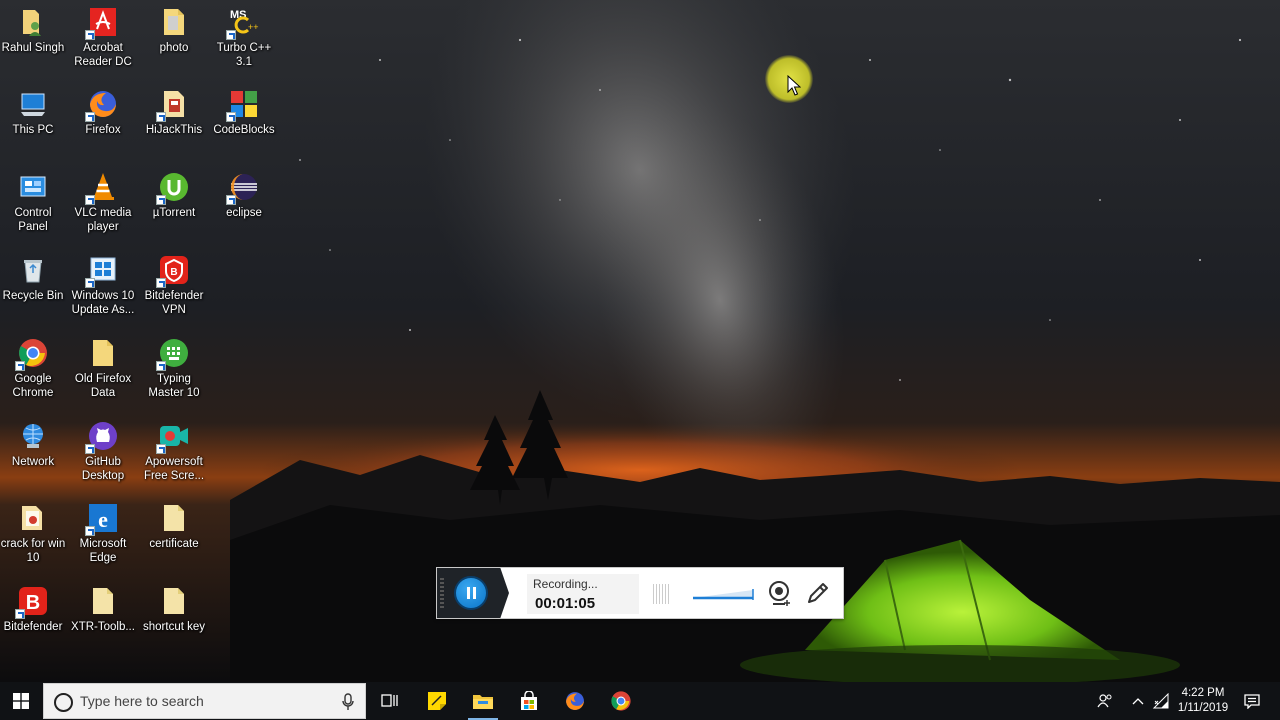  Describe the element at coordinates (173, 188) in the screenshot. I see `utorrent-icon` at that location.